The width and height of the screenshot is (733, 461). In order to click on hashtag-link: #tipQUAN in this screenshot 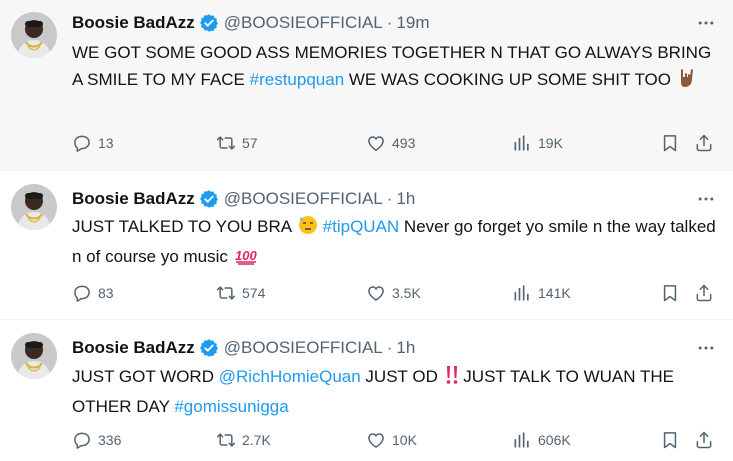, I will do `click(361, 226)`.